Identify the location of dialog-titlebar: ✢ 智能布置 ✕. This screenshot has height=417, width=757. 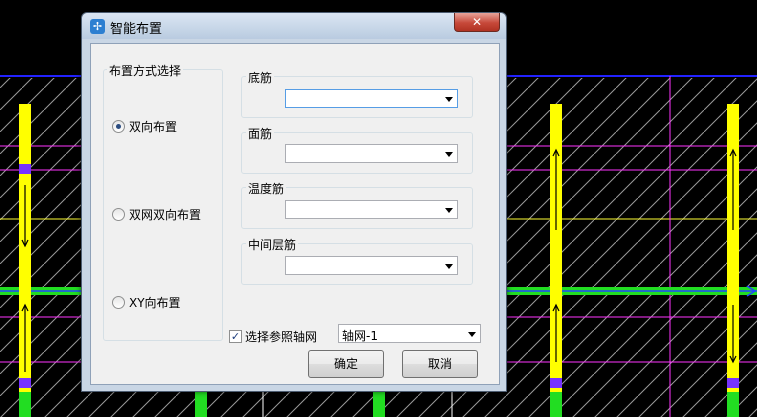
(294, 26).